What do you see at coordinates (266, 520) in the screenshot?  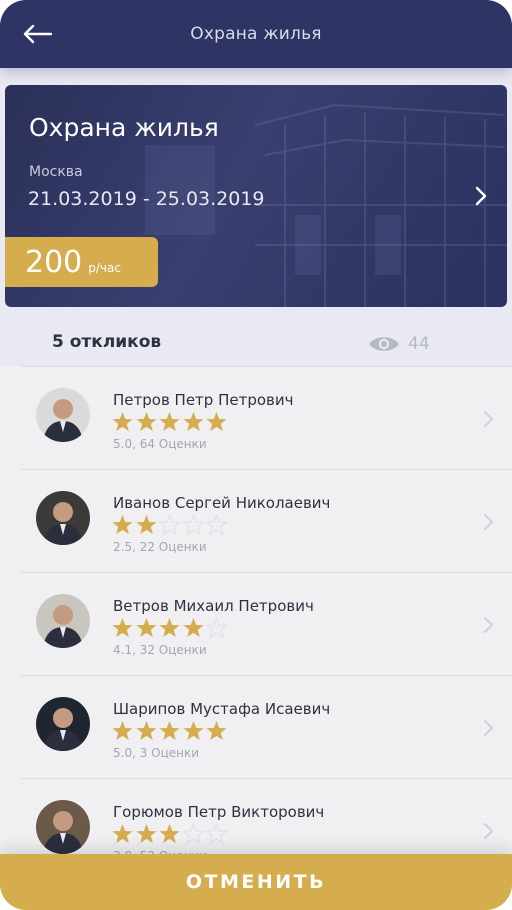 I see `candidate-row: Иванов Сергей Николаевич 2.5, 22 Оценки` at bounding box center [266, 520].